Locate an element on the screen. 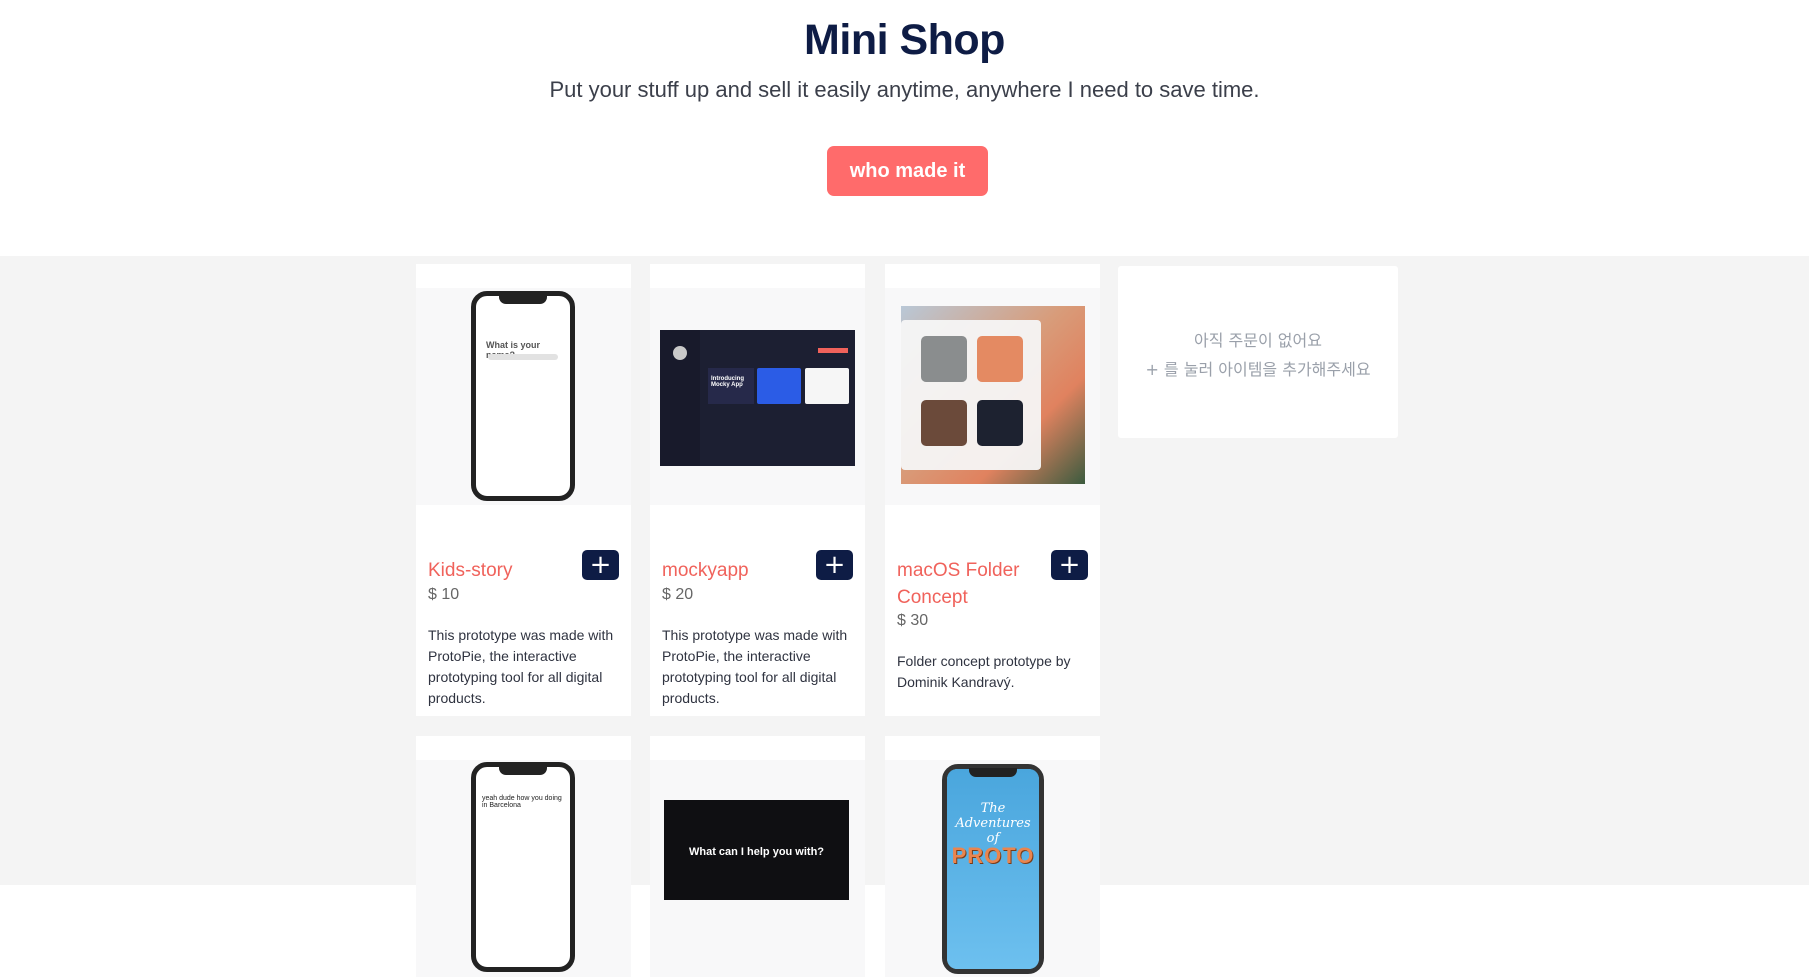  thumb-text: PROTO is located at coordinates (993, 855).